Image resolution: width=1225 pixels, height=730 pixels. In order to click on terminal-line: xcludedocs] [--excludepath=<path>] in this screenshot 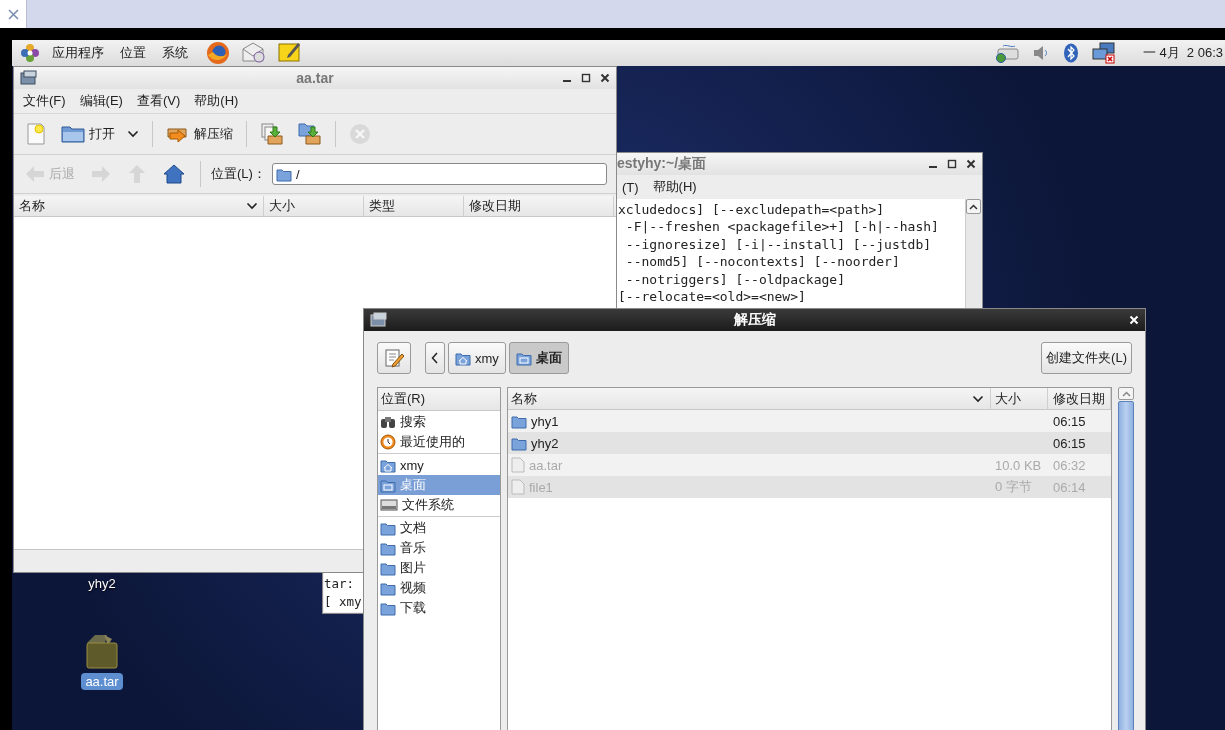, I will do `click(751, 210)`.